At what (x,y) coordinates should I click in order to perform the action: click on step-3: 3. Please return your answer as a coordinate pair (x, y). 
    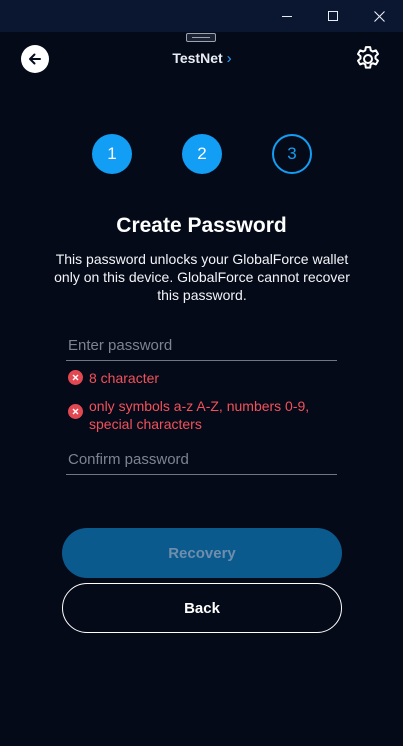
    Looking at the image, I should click on (292, 154).